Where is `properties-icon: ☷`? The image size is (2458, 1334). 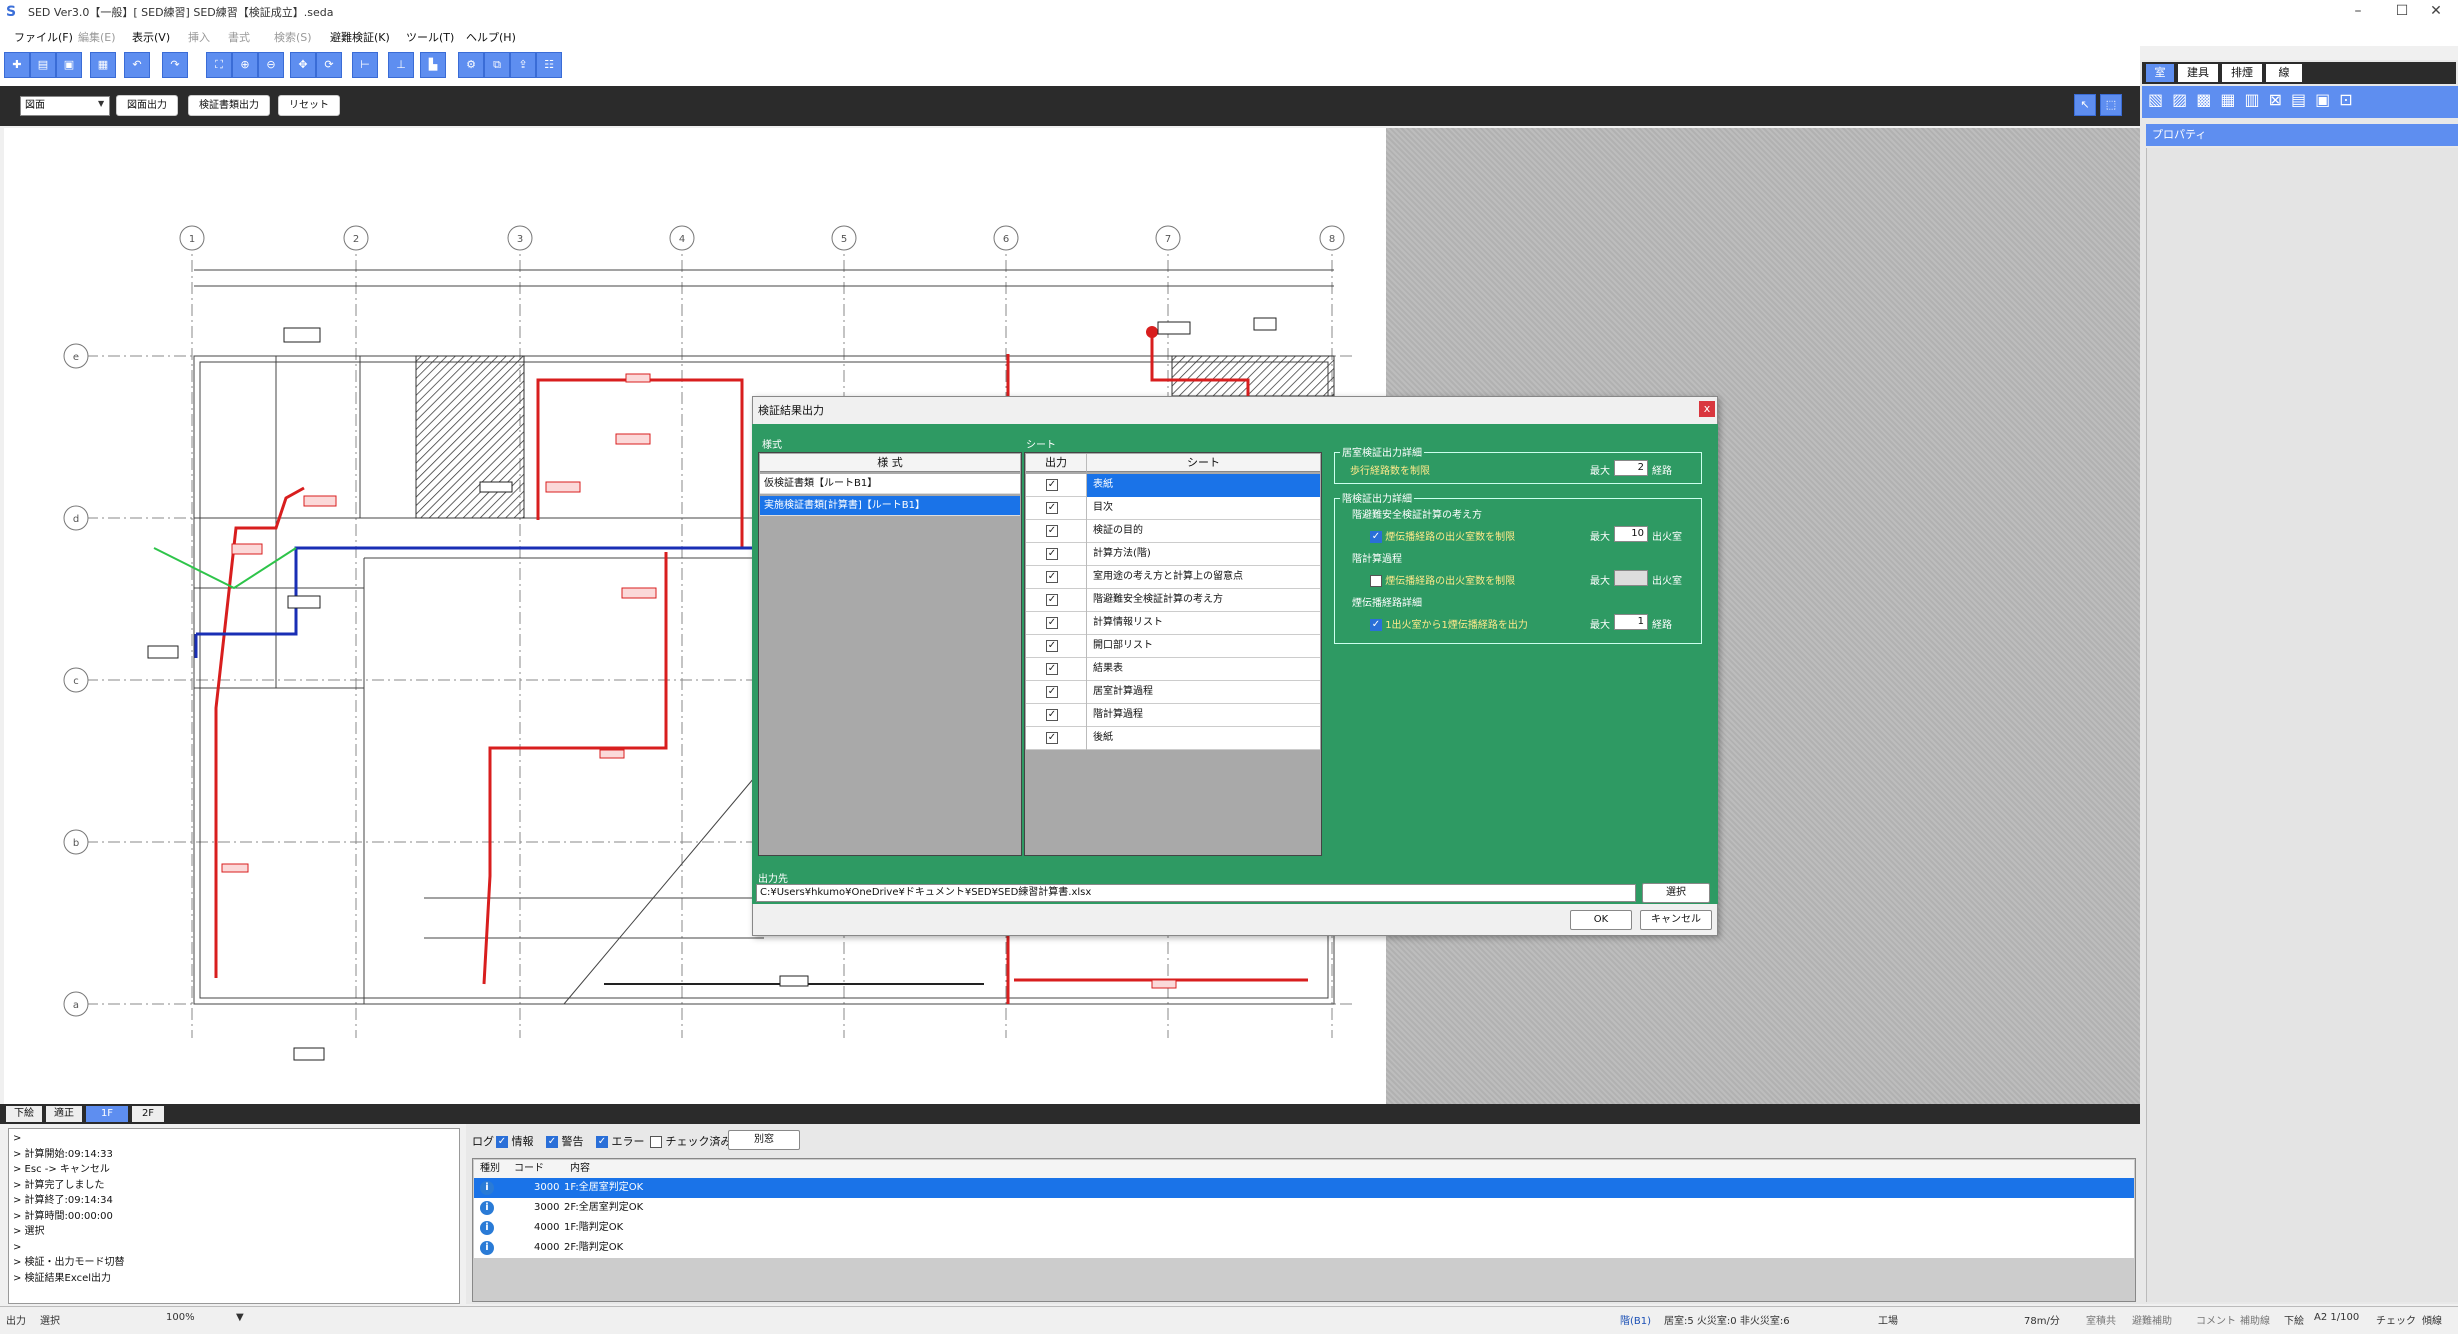 properties-icon: ☷ is located at coordinates (549, 65).